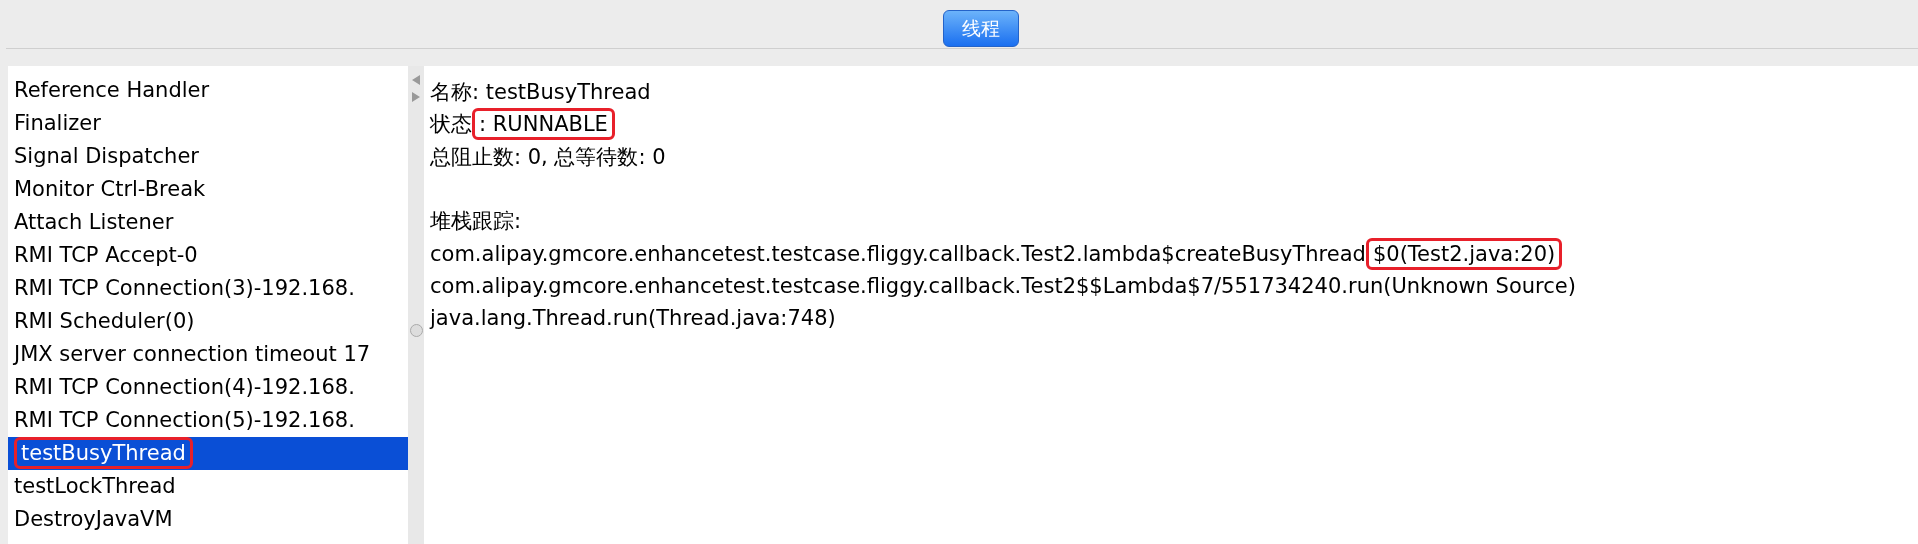 This screenshot has height=544, width=1918. Describe the element at coordinates (451, 124) in the screenshot. I see `state-label: 状态` at that location.